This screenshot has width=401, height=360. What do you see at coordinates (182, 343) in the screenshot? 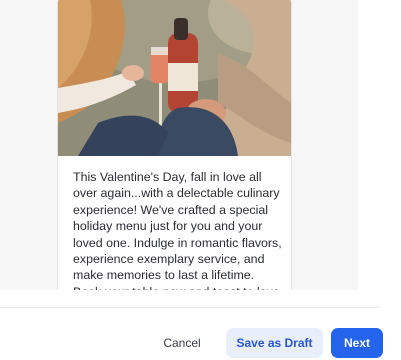
I see `cancel-button: Cancel` at bounding box center [182, 343].